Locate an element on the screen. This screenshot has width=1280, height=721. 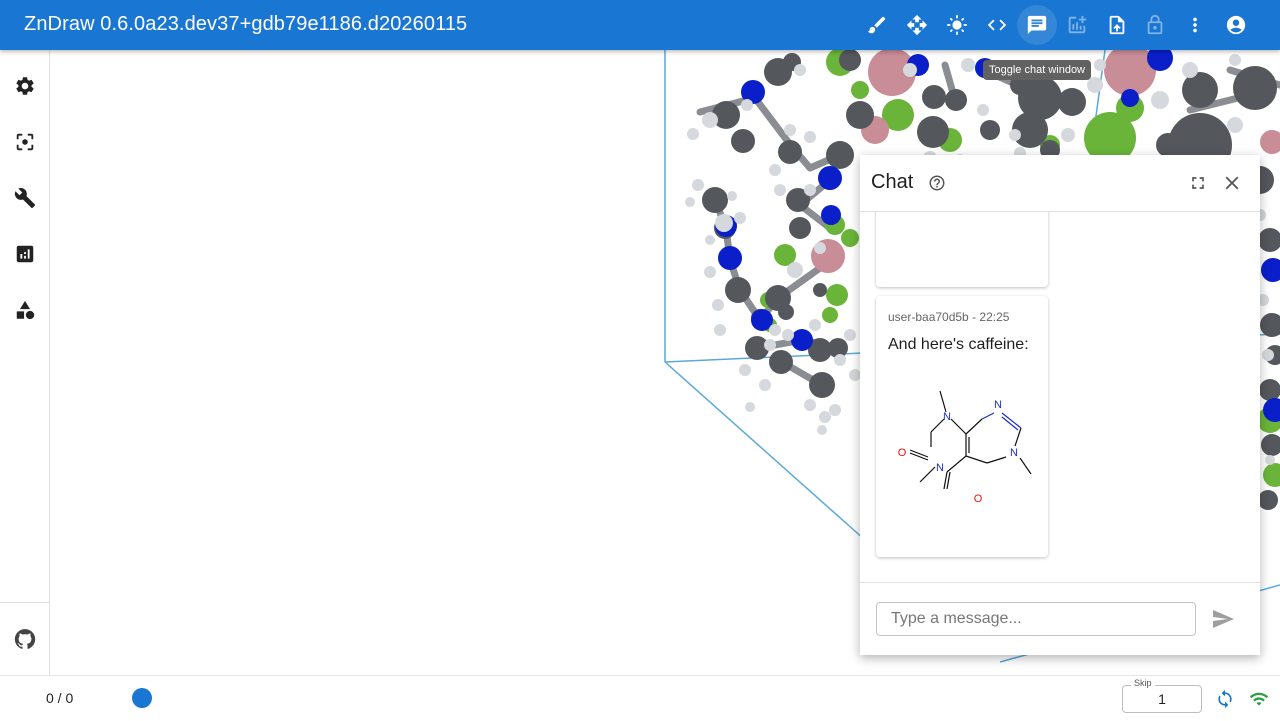
settings-icon is located at coordinates (25, 86).